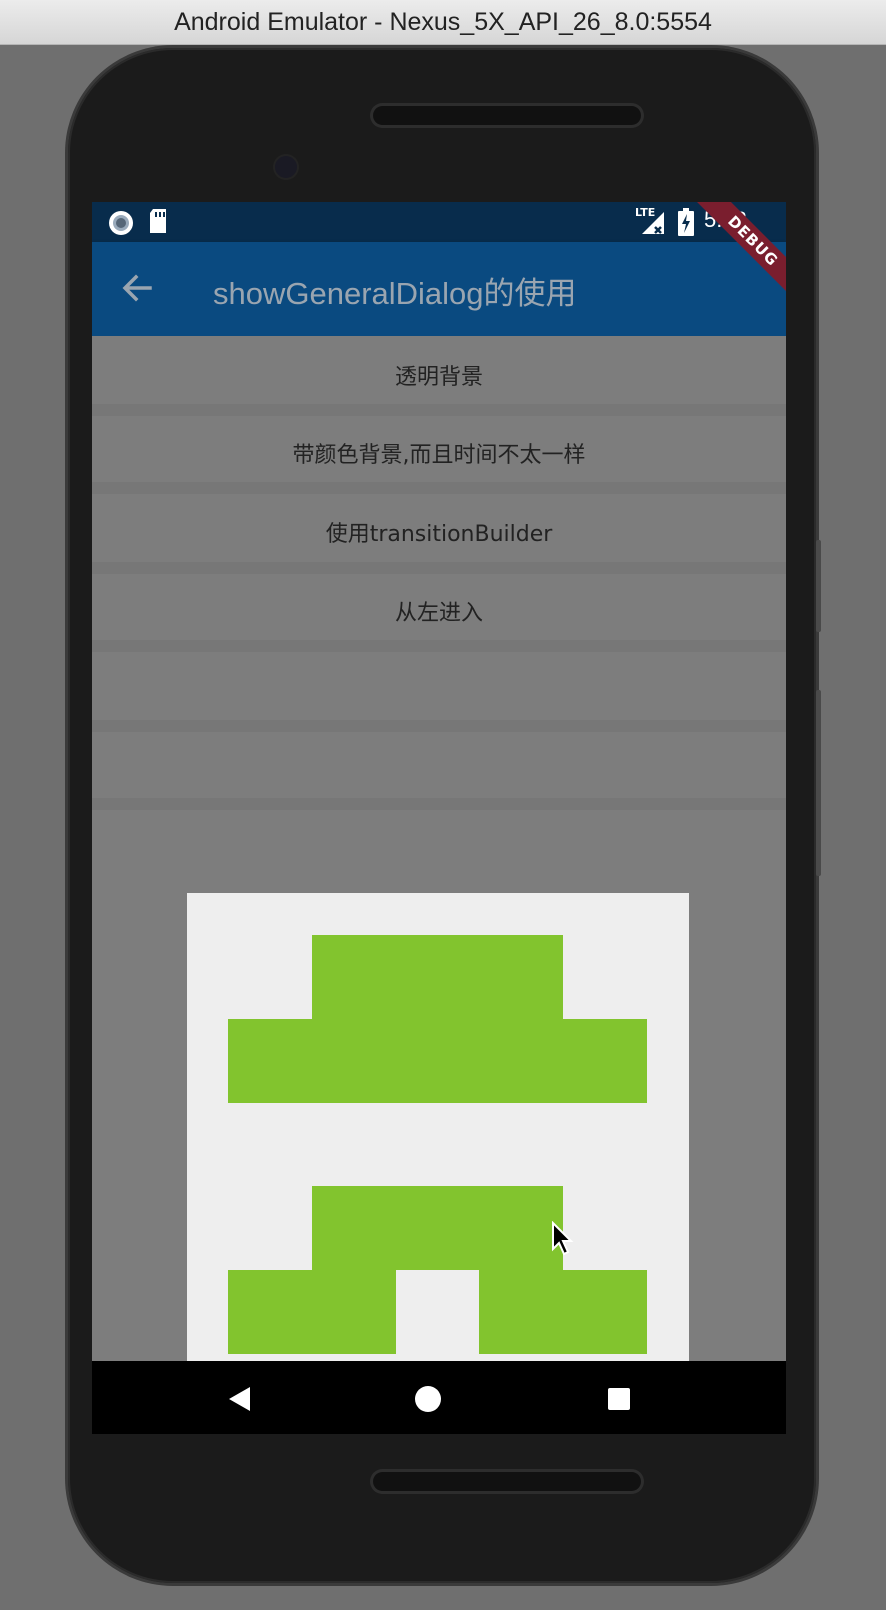  What do you see at coordinates (507, 115) in the screenshot?
I see `top-speaker` at bounding box center [507, 115].